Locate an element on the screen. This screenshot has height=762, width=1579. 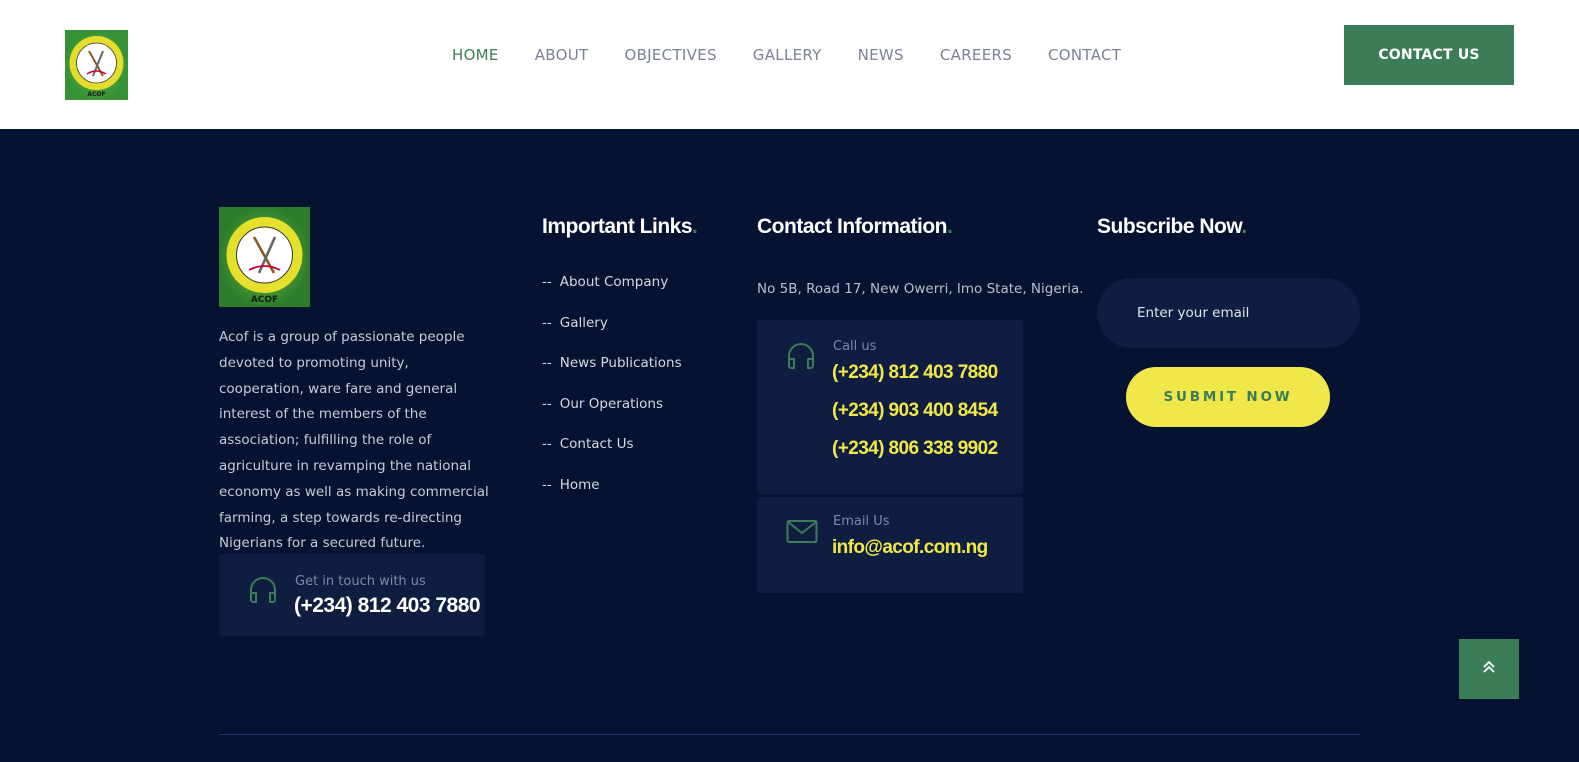
link-about-company: -- About Company is located at coordinates (612, 294).